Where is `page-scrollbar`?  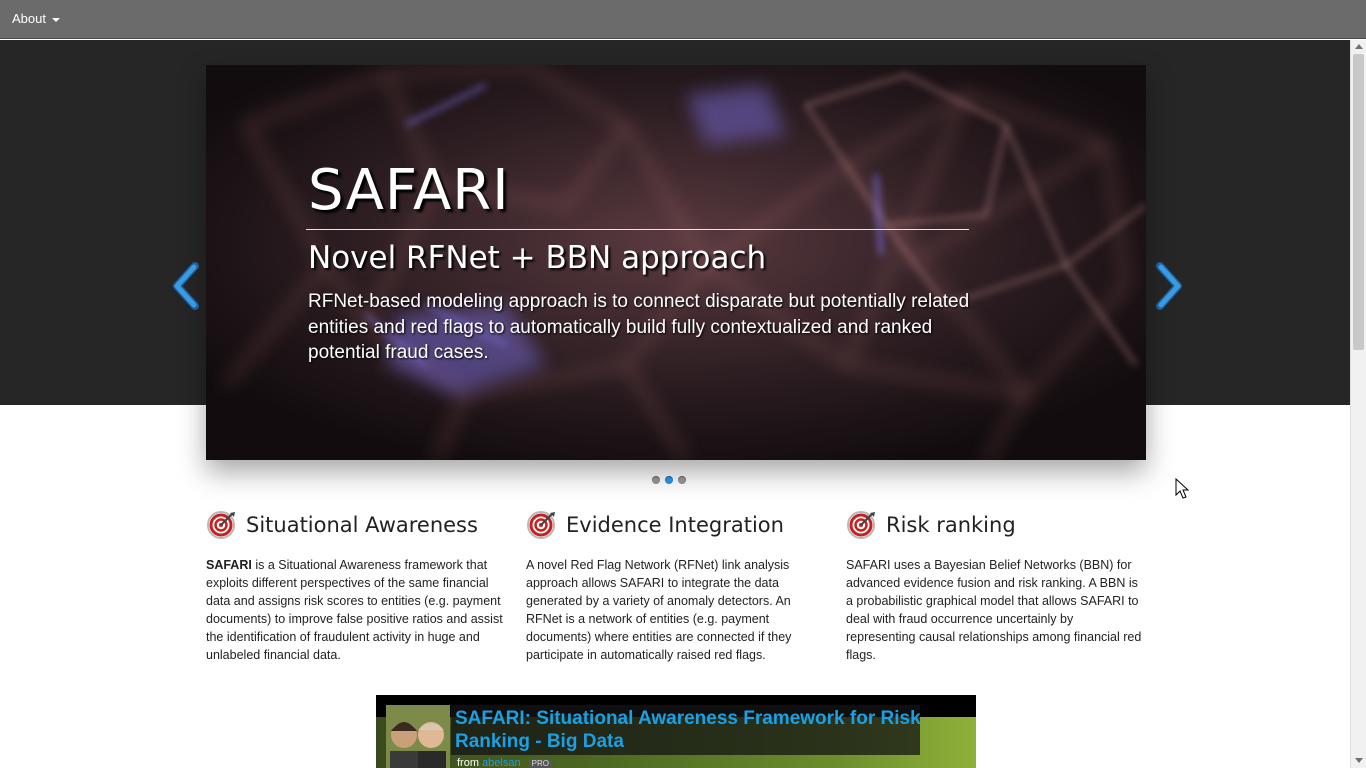
page-scrollbar is located at coordinates (1358, 404).